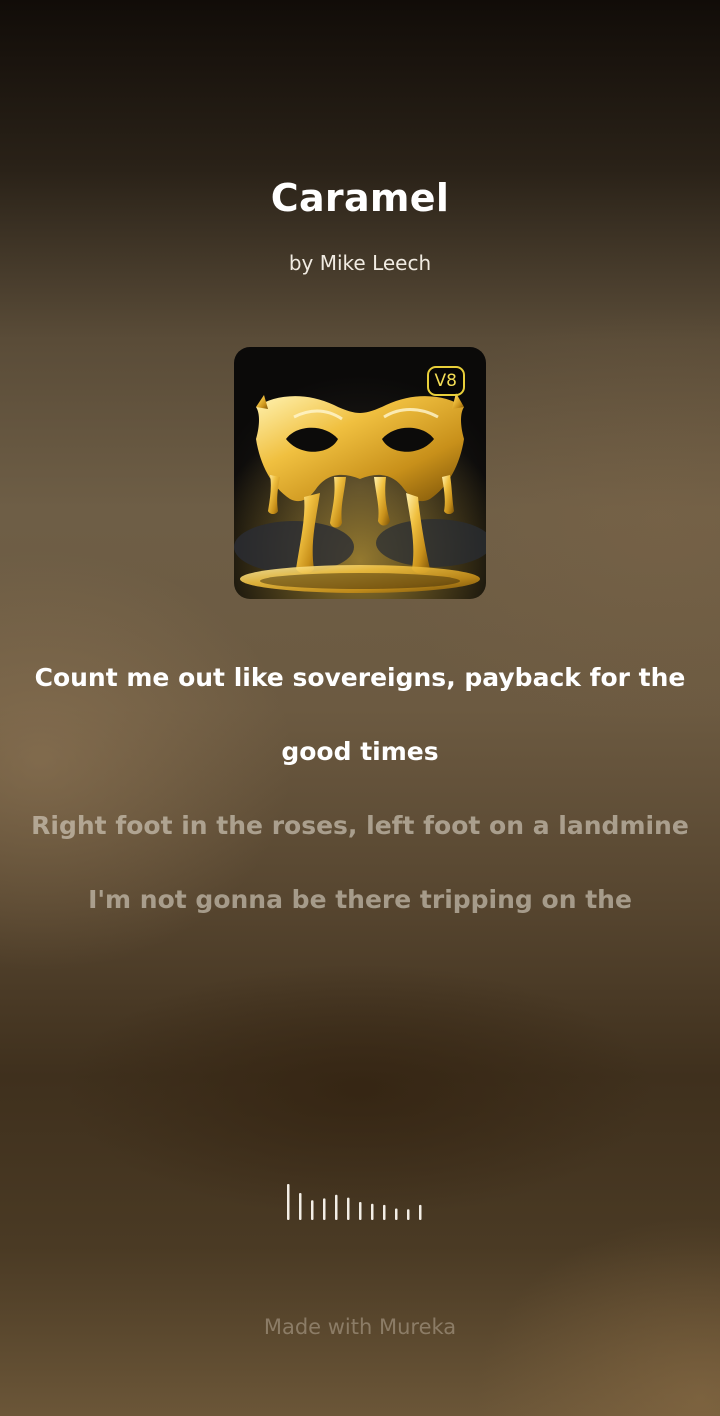  Describe the element at coordinates (360, 899) in the screenshot. I see `lyric-line-upcoming: I'm not gonna be there tripping on the` at that location.